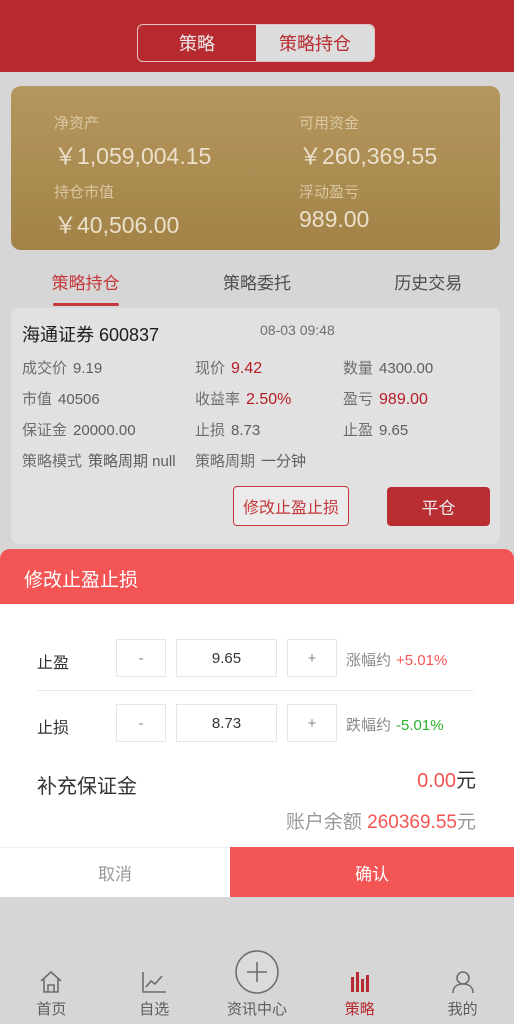  What do you see at coordinates (53, 663) in the screenshot?
I see `take-profit-label: 止盈` at bounding box center [53, 663].